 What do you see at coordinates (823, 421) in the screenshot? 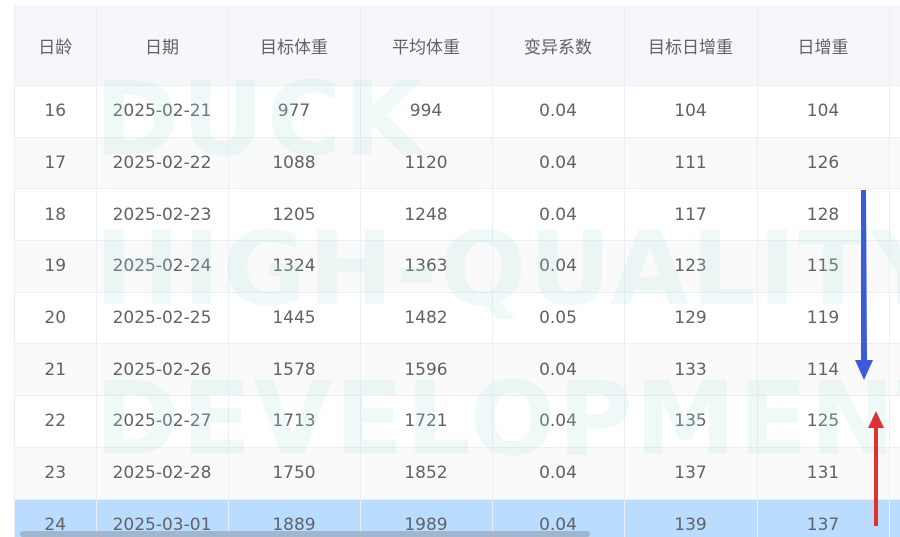
I see `cell-daily-gain: 125` at bounding box center [823, 421].